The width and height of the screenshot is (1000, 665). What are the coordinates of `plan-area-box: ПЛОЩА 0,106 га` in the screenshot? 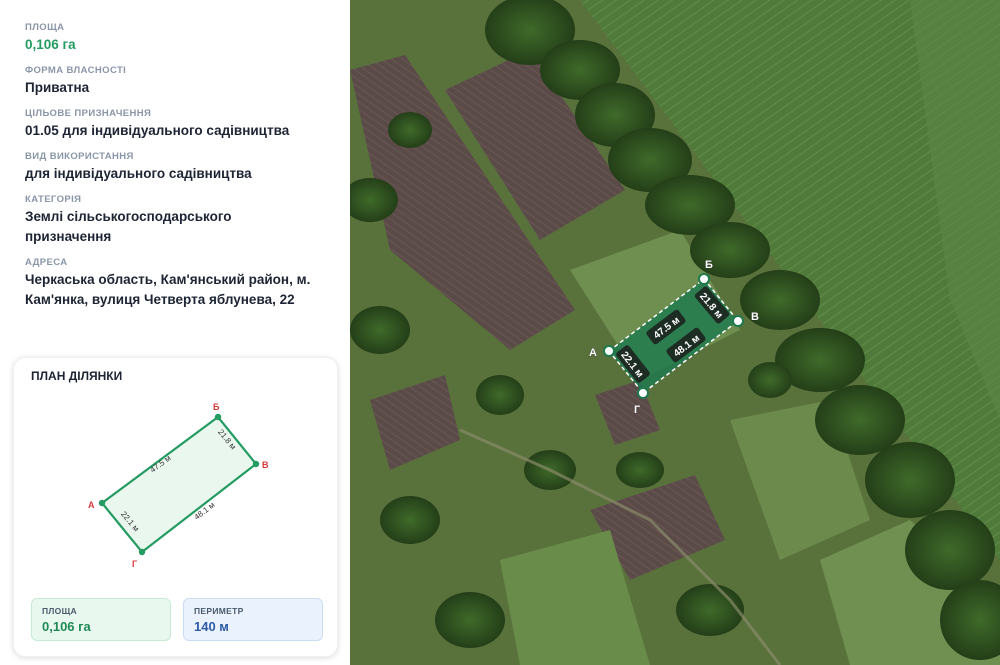 It's located at (101, 619).